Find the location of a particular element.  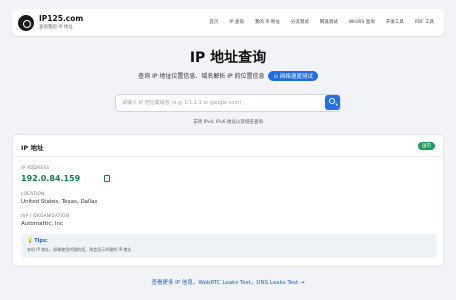

search-icon is located at coordinates (332, 101).